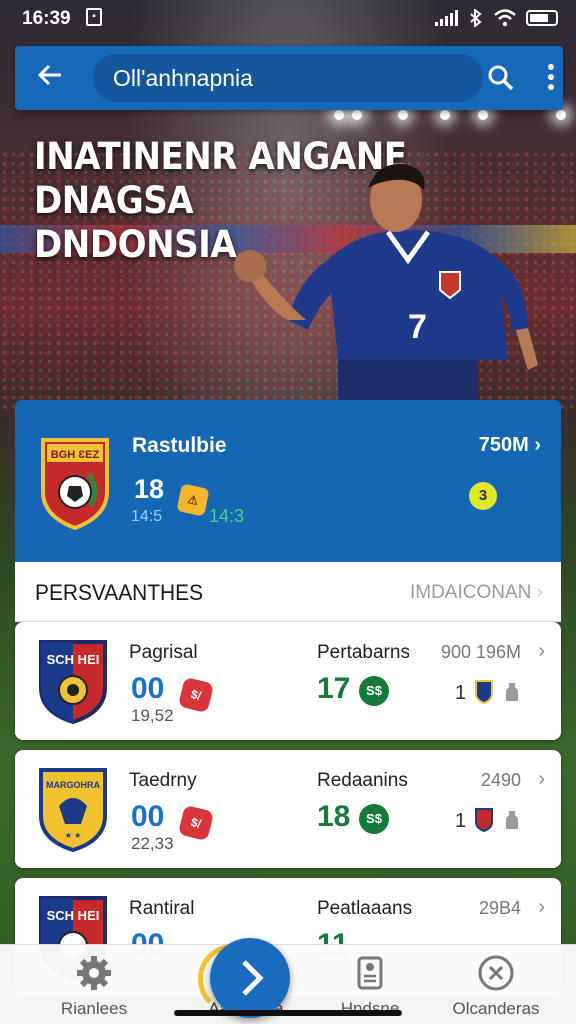 This screenshot has width=576, height=1024. Describe the element at coordinates (75, 484) in the screenshot. I see `club-crest-icon: BGH ƐEZ` at that location.